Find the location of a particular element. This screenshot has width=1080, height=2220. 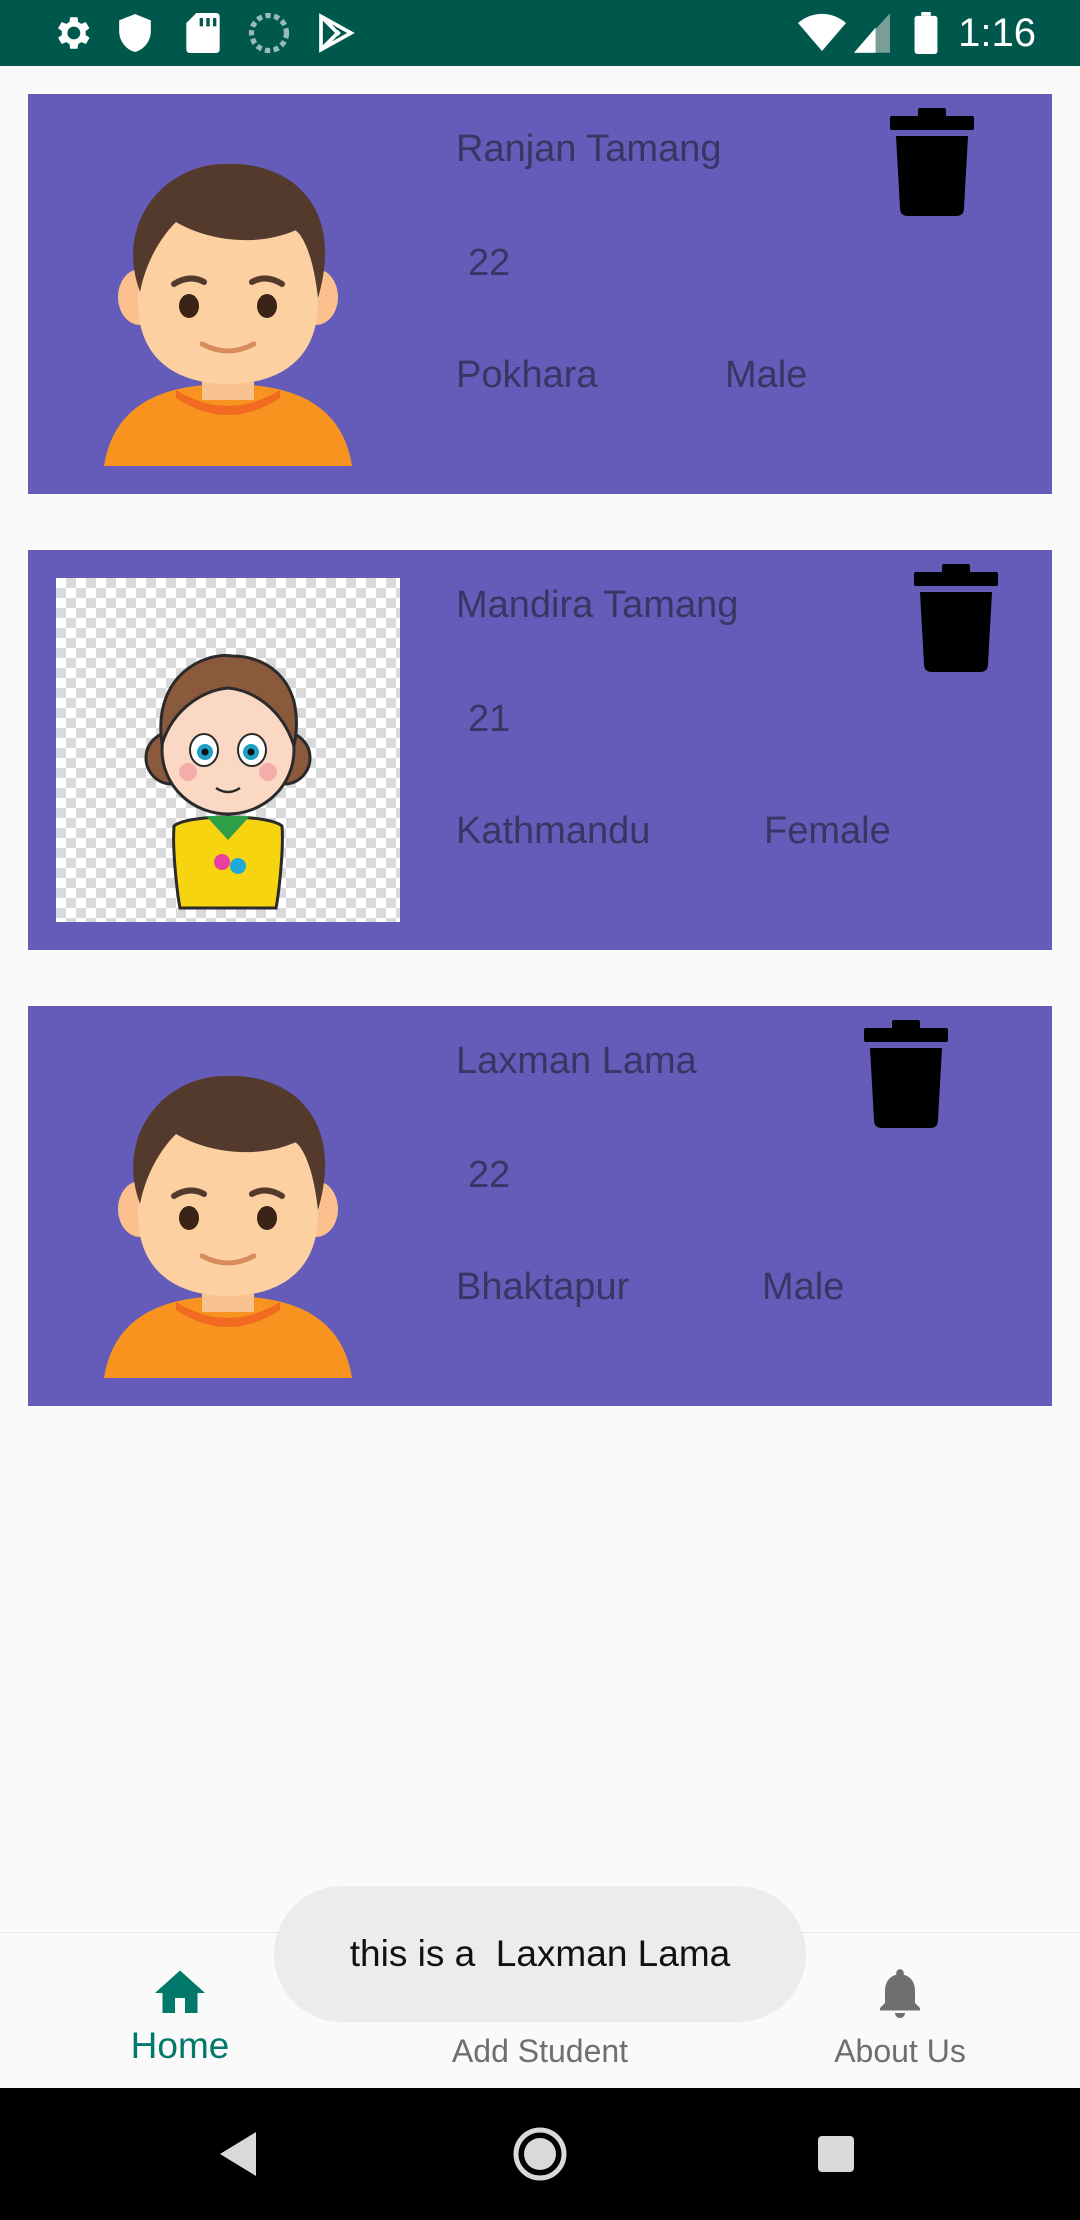

shield-icon is located at coordinates (135, 33).